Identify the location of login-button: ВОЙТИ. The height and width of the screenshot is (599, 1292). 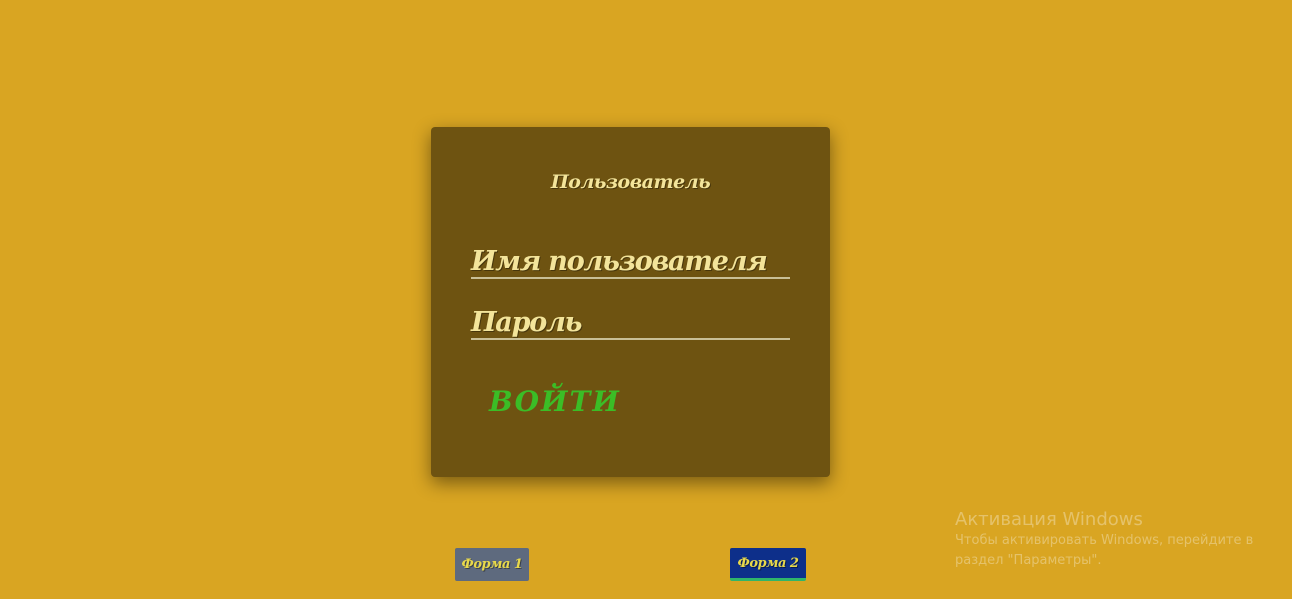
(555, 401).